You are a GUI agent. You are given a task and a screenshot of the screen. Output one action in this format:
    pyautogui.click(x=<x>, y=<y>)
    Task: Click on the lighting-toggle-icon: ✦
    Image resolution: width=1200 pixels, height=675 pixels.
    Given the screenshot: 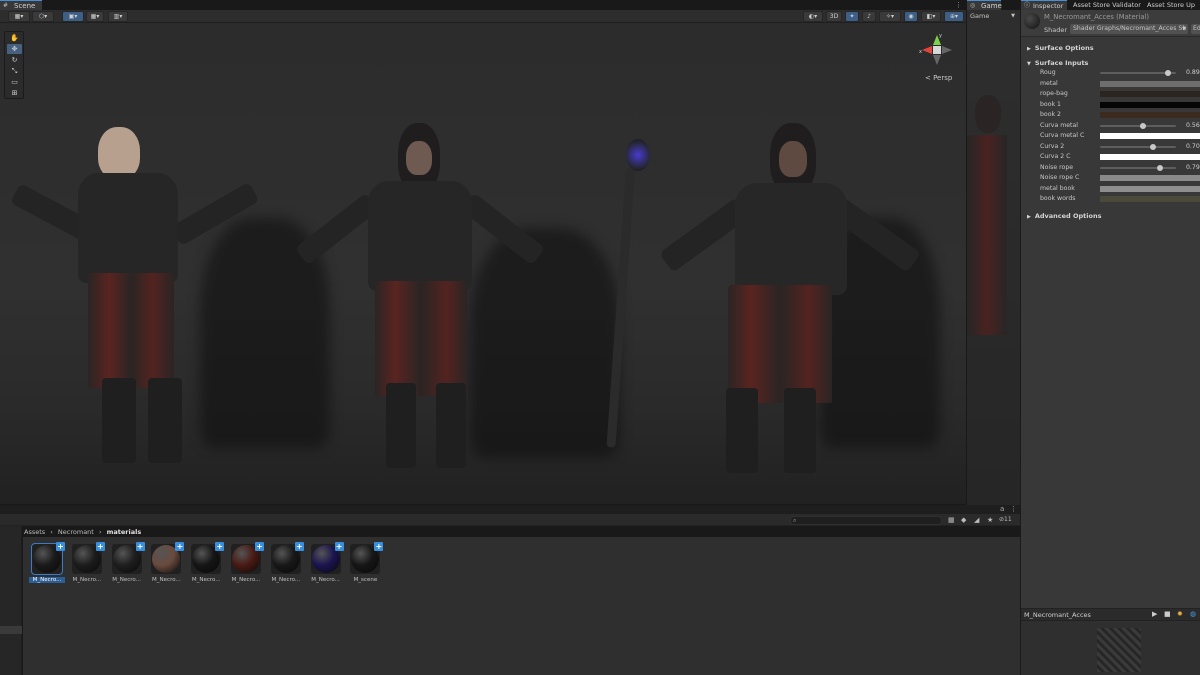 What is the action you would take?
    pyautogui.click(x=852, y=16)
    